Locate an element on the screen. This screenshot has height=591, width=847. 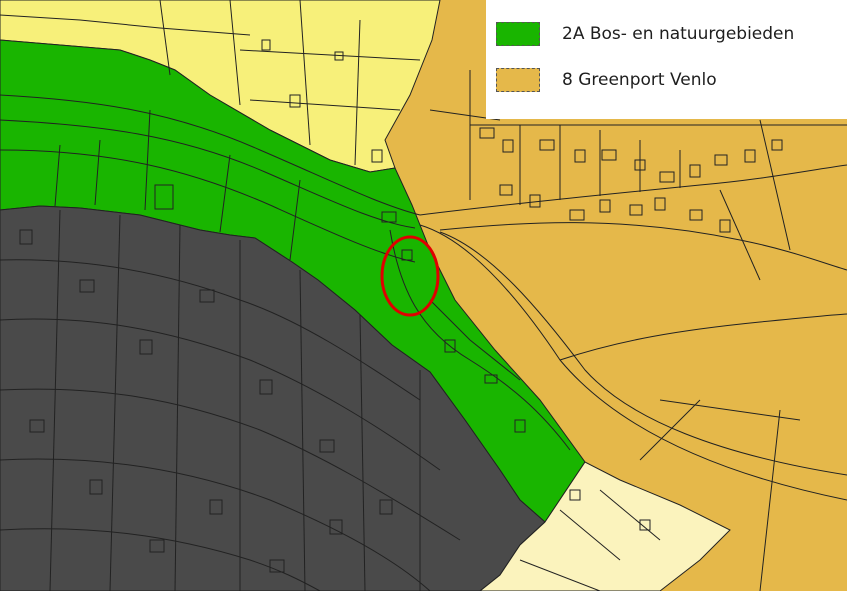
legend-item-bos-en-natuurgebieden: 2A Bos- en natuurgebieden is located at coordinates (645, 34).